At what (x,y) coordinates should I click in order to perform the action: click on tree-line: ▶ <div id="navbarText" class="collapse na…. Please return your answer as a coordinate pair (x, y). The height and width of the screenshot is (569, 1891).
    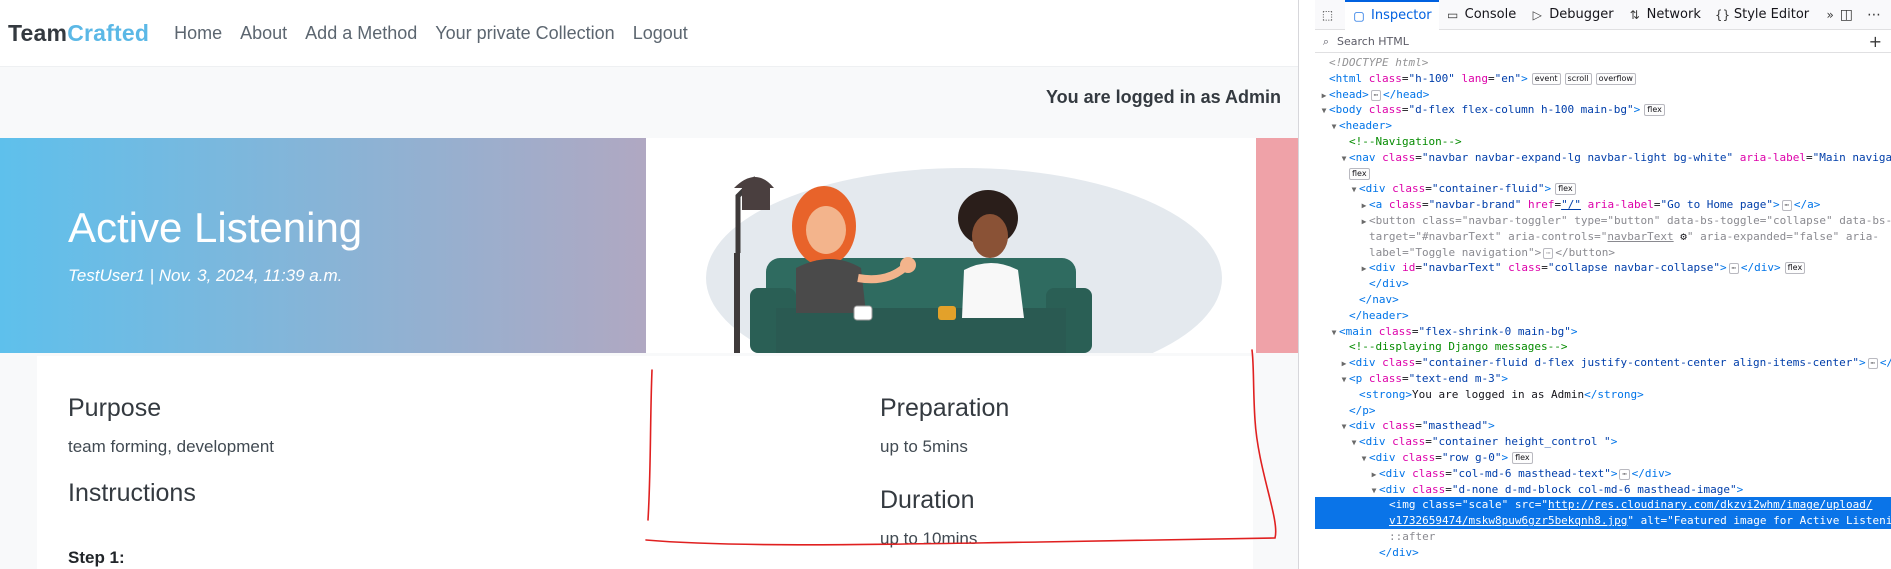
    Looking at the image, I should click on (1603, 268).